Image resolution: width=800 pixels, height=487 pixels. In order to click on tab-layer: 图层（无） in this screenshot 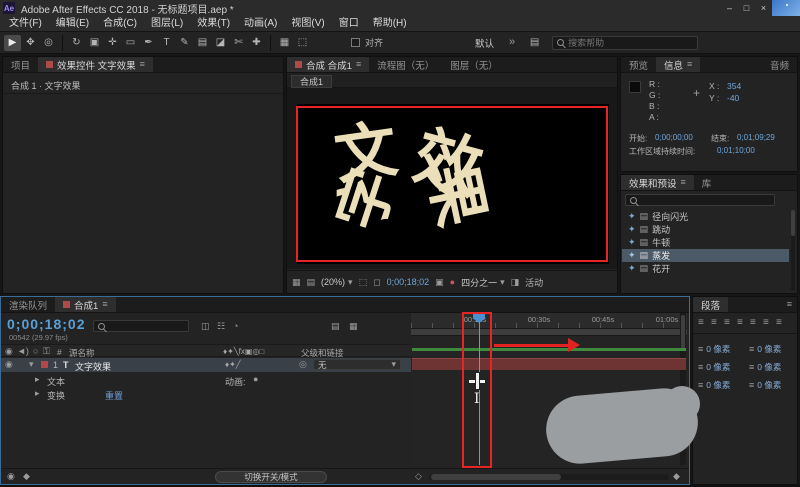, I will do `click(474, 64)`.